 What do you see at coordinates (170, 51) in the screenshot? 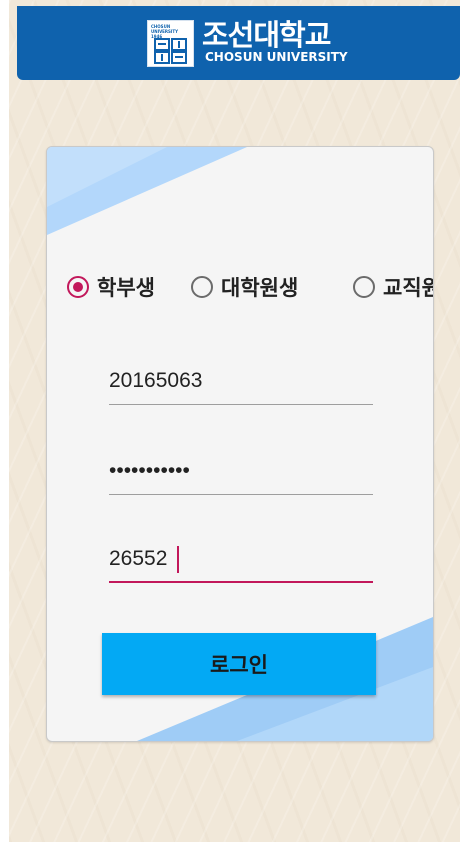
I see `seal-emblem-icon` at bounding box center [170, 51].